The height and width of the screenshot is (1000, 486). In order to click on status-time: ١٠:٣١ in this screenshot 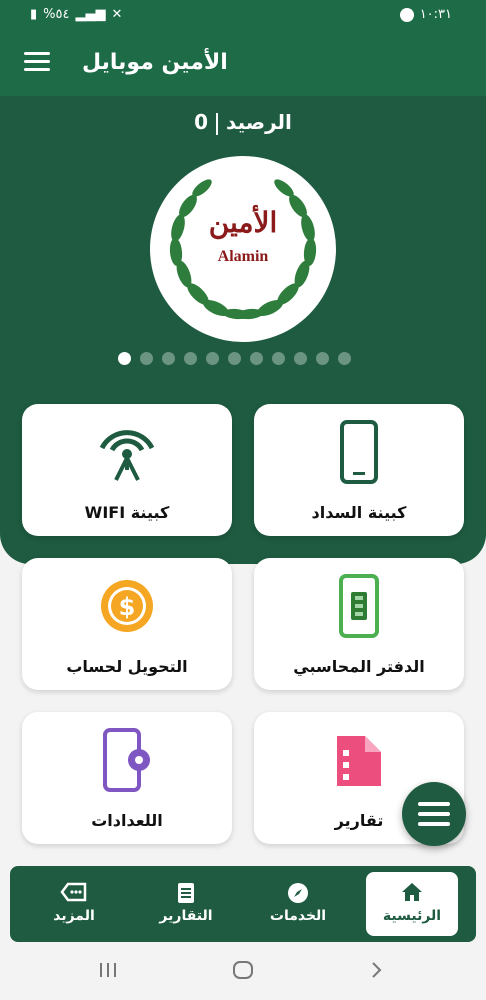, I will do `click(435, 14)`.